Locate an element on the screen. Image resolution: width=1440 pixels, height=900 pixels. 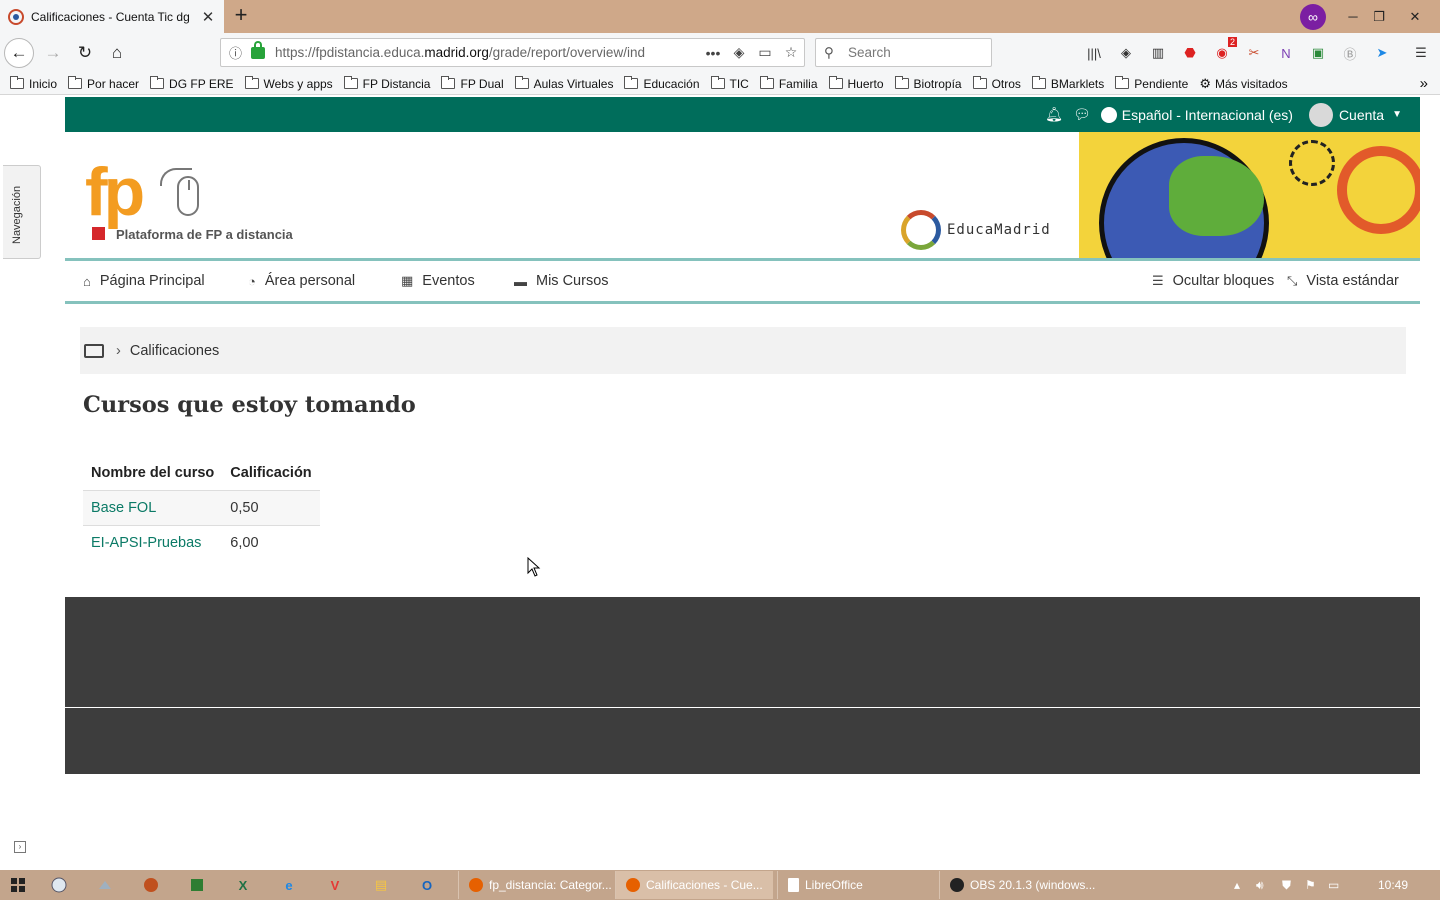
course-cell: EI-APSI-Pruebas is located at coordinates (152, 543).